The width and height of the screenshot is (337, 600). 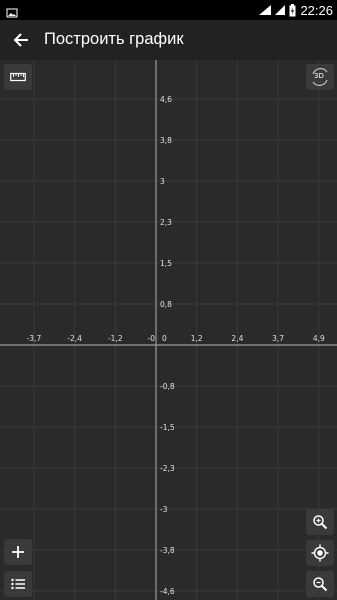 I want to click on ruler-button, so click(x=18, y=77).